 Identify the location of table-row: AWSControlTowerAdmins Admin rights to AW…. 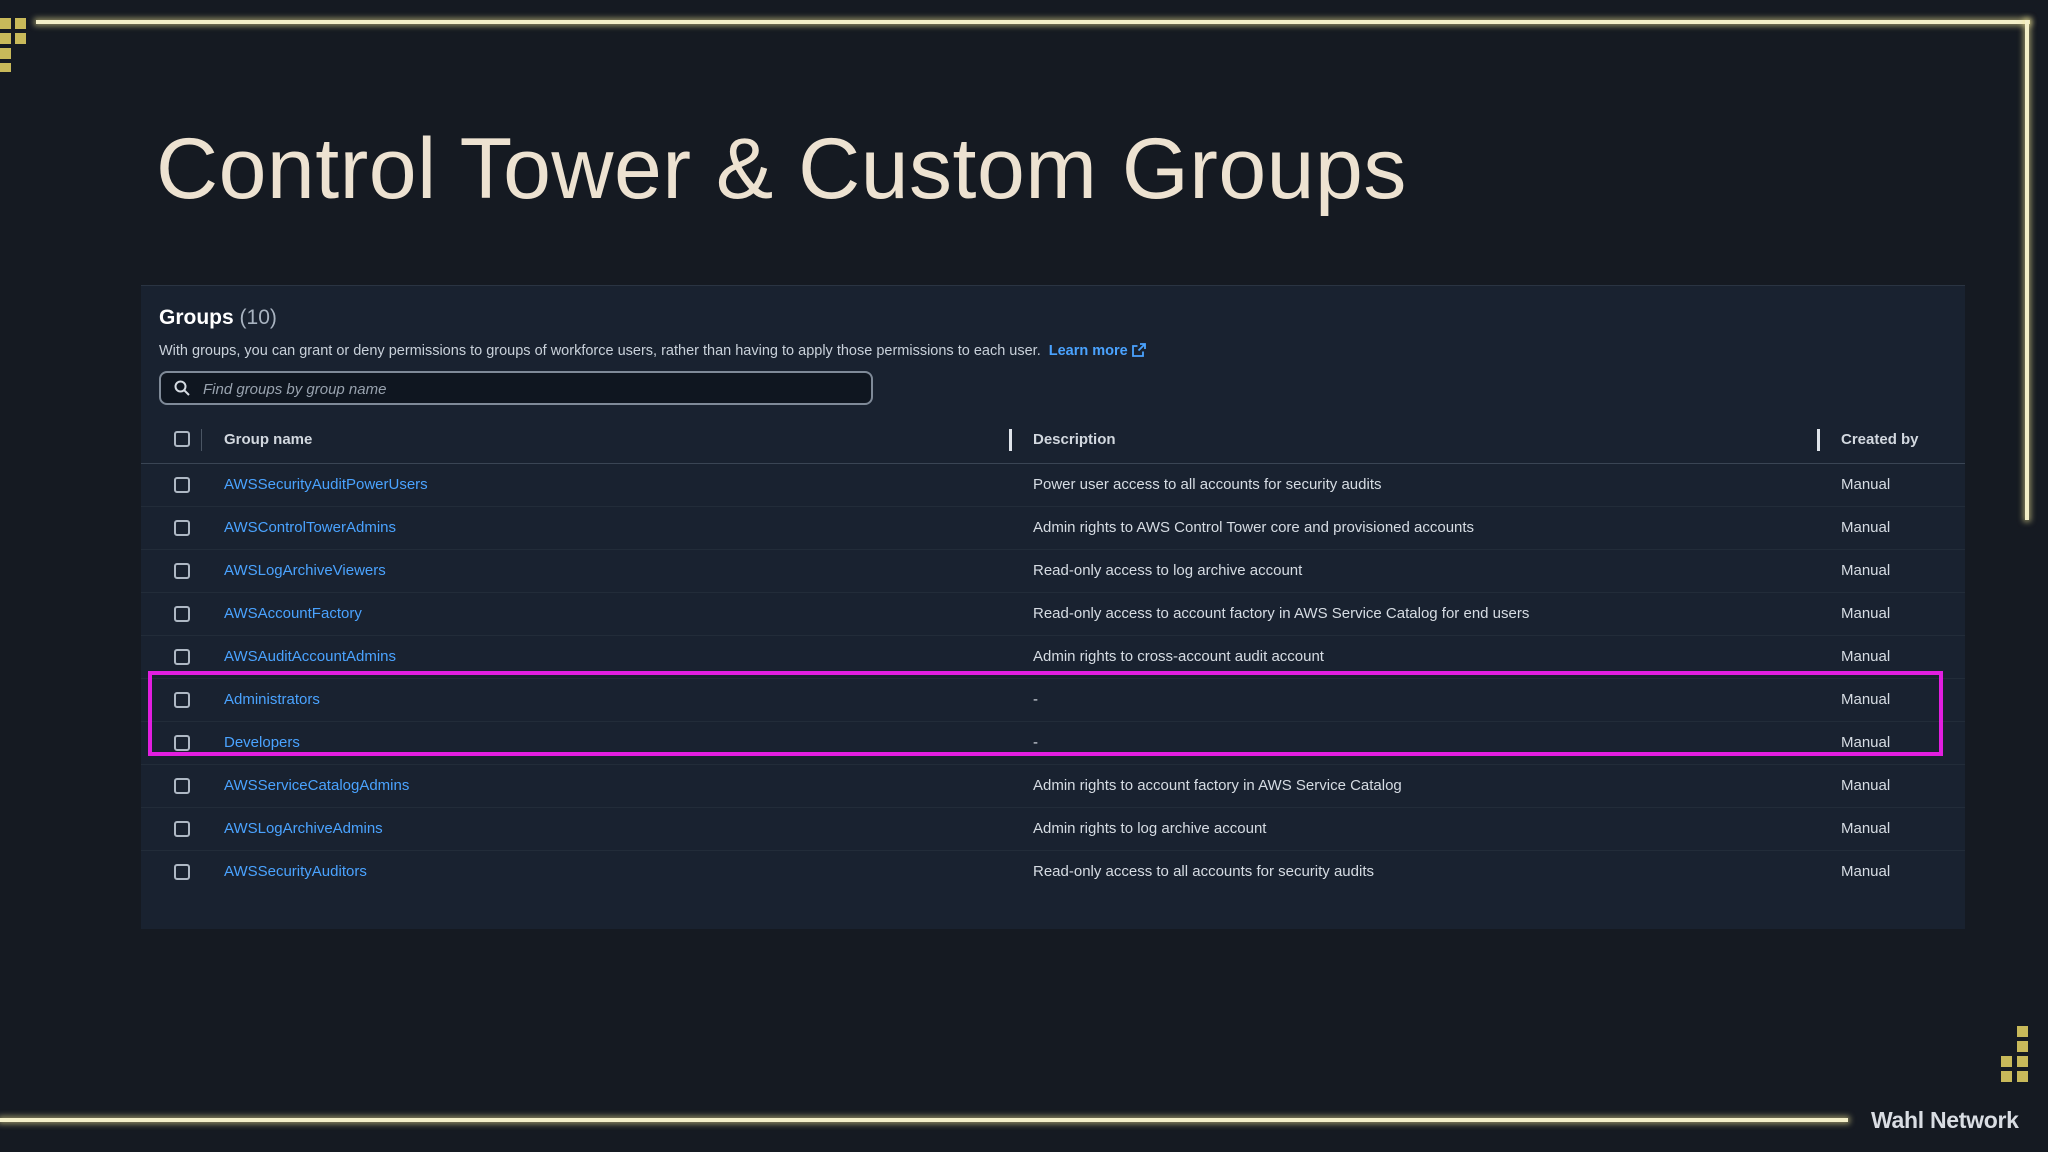
(1053, 528).